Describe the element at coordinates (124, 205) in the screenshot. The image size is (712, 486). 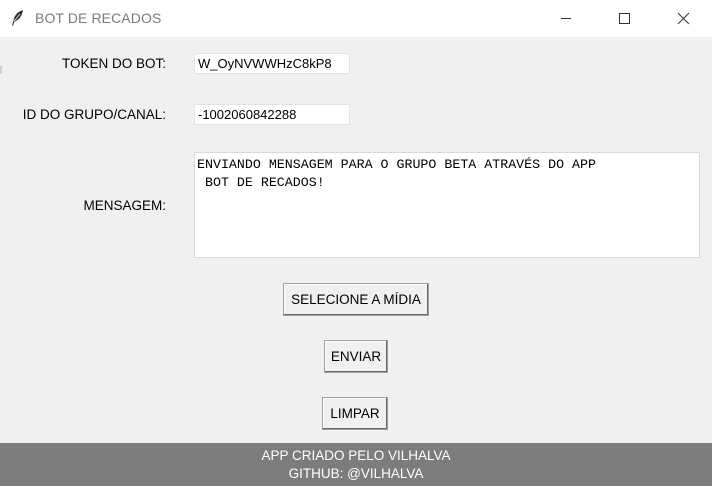
I see `message-label: MENSAGEM:` at that location.